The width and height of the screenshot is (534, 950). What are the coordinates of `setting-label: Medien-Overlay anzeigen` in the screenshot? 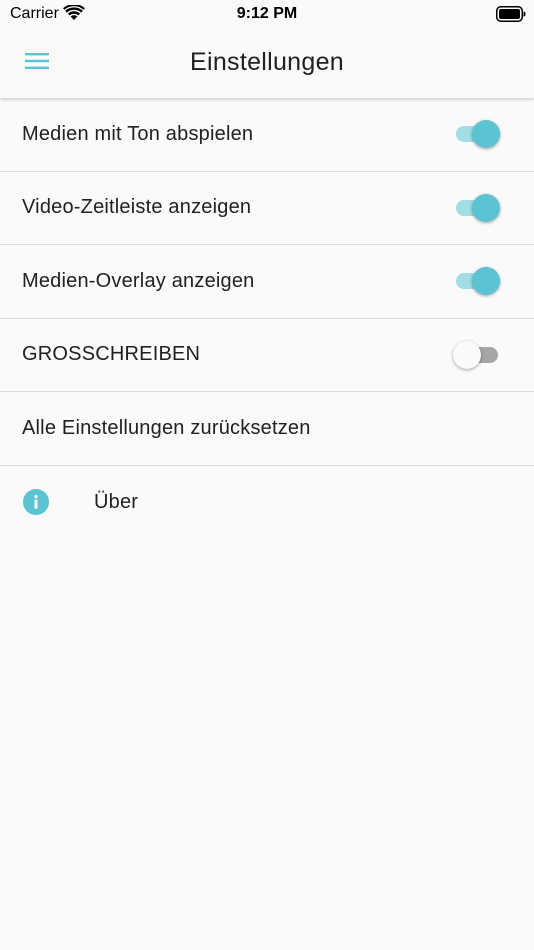 It's located at (138, 280).